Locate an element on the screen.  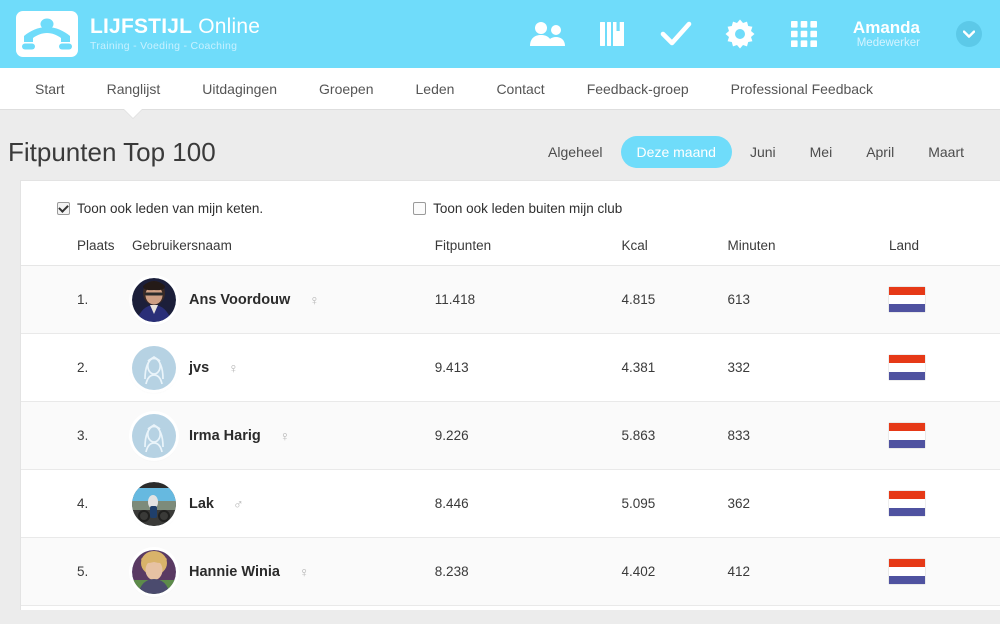
column-header-fitpunten: Fitpunten is located at coordinates (528, 248).